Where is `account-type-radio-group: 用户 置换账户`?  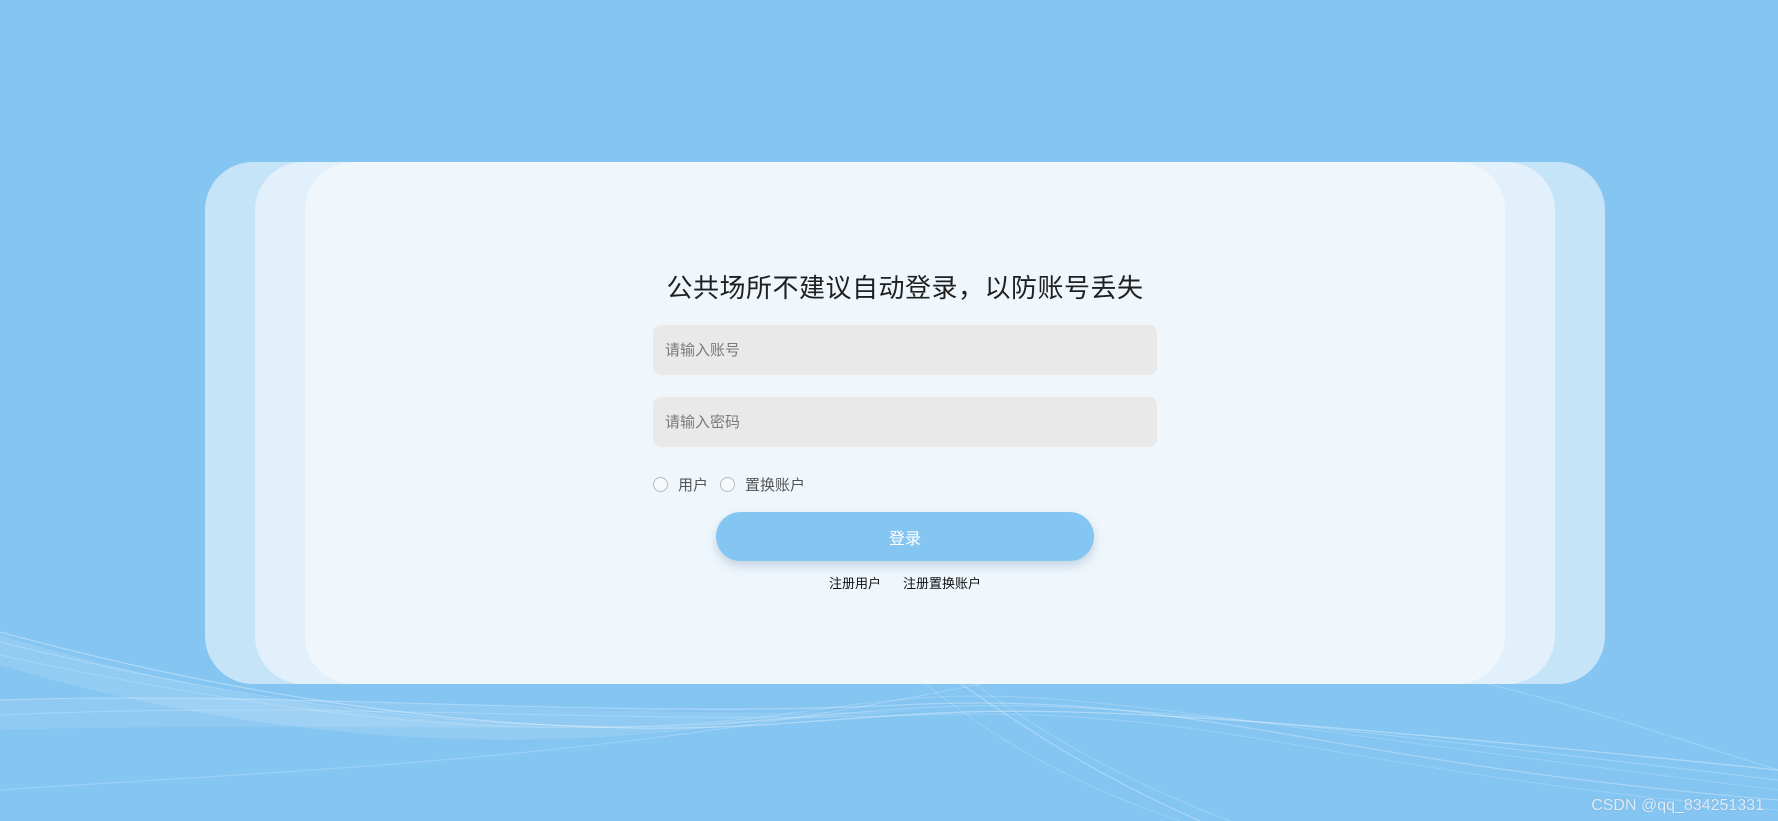
account-type-radio-group: 用户 置换账户 is located at coordinates (735, 484).